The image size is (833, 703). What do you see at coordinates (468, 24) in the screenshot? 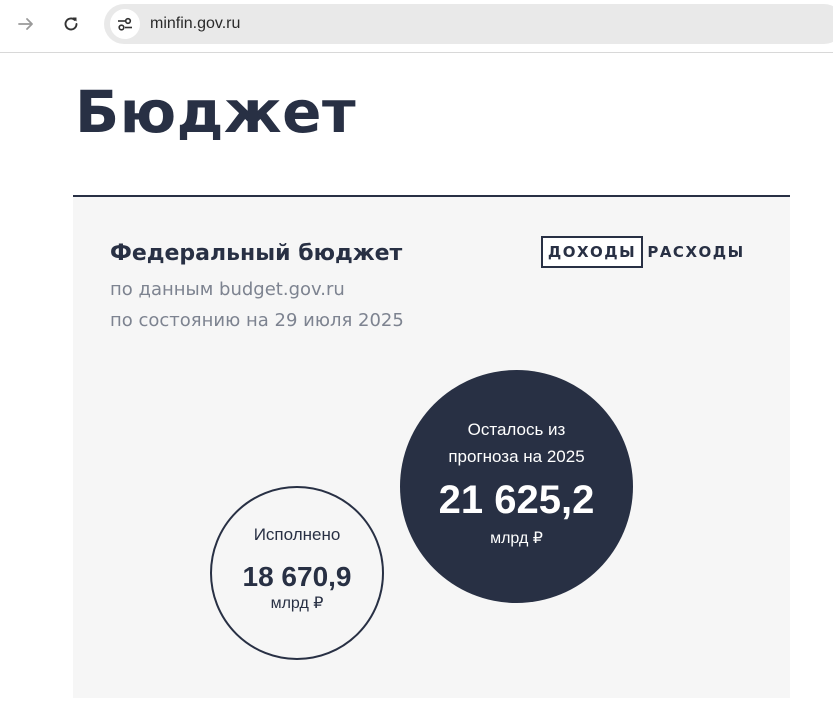
I see `address-bar: minfin.gov.ru` at bounding box center [468, 24].